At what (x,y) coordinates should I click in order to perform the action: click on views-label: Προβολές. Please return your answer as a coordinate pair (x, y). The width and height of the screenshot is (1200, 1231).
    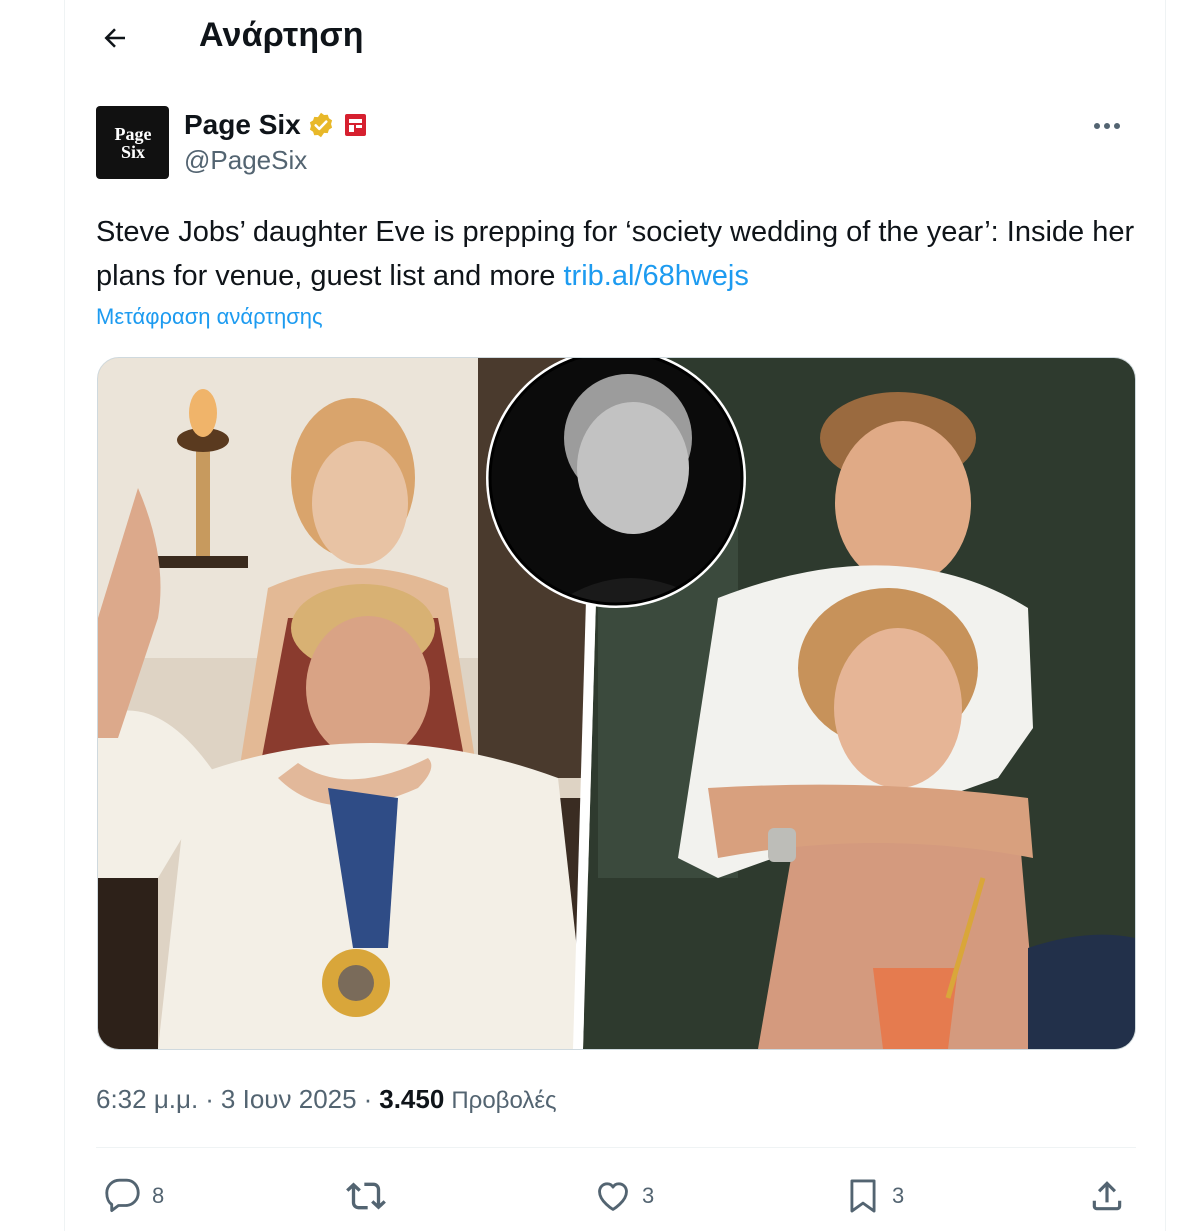
    Looking at the image, I should click on (504, 1100).